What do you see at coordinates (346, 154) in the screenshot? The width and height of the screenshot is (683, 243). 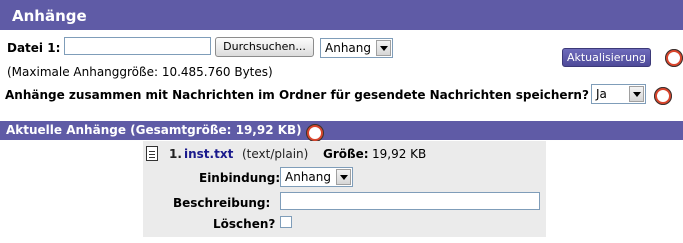 I see `attachment-size-label: Größe:` at bounding box center [346, 154].